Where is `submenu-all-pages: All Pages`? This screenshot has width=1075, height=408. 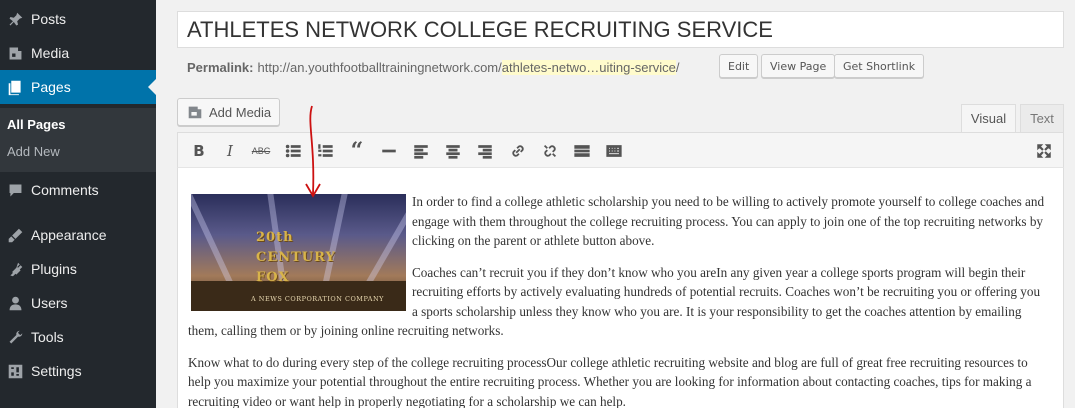
submenu-all-pages: All Pages is located at coordinates (36, 124).